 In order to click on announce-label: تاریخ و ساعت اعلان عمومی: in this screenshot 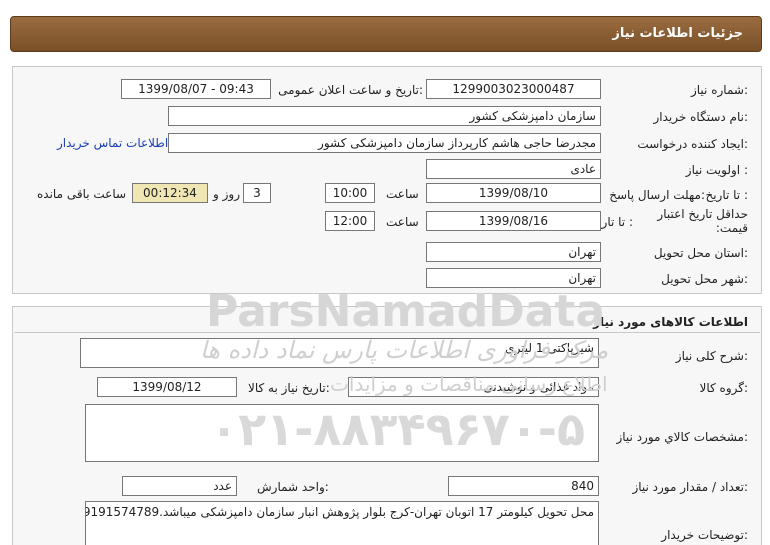, I will do `click(350, 90)`.